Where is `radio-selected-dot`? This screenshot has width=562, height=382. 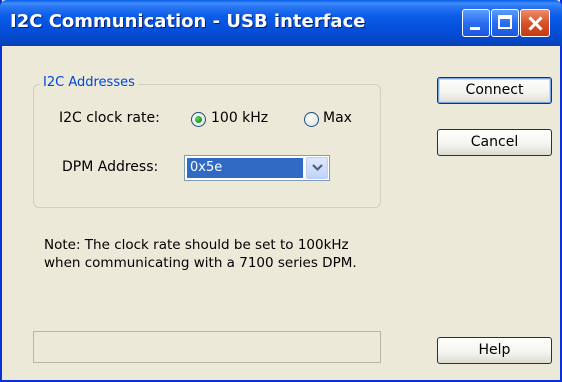
radio-selected-dot is located at coordinates (198, 119).